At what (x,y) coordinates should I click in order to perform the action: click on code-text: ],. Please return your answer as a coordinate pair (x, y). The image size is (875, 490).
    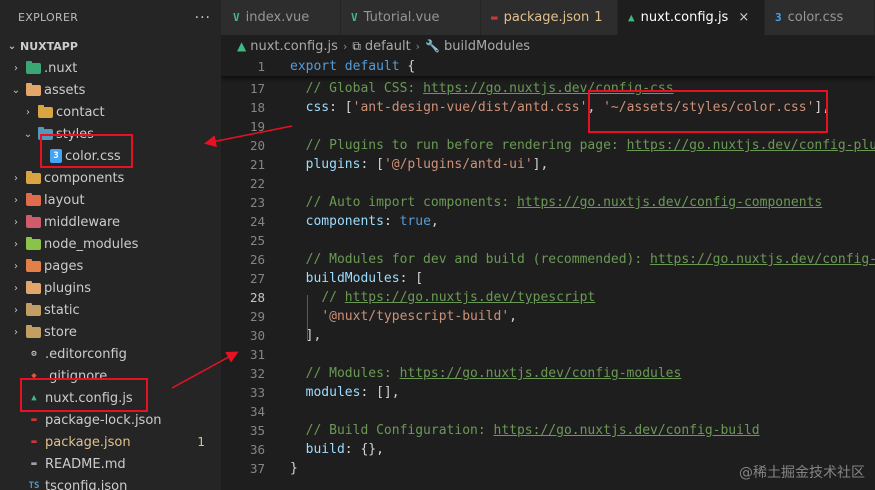
    Looking at the image, I should click on (306, 335).